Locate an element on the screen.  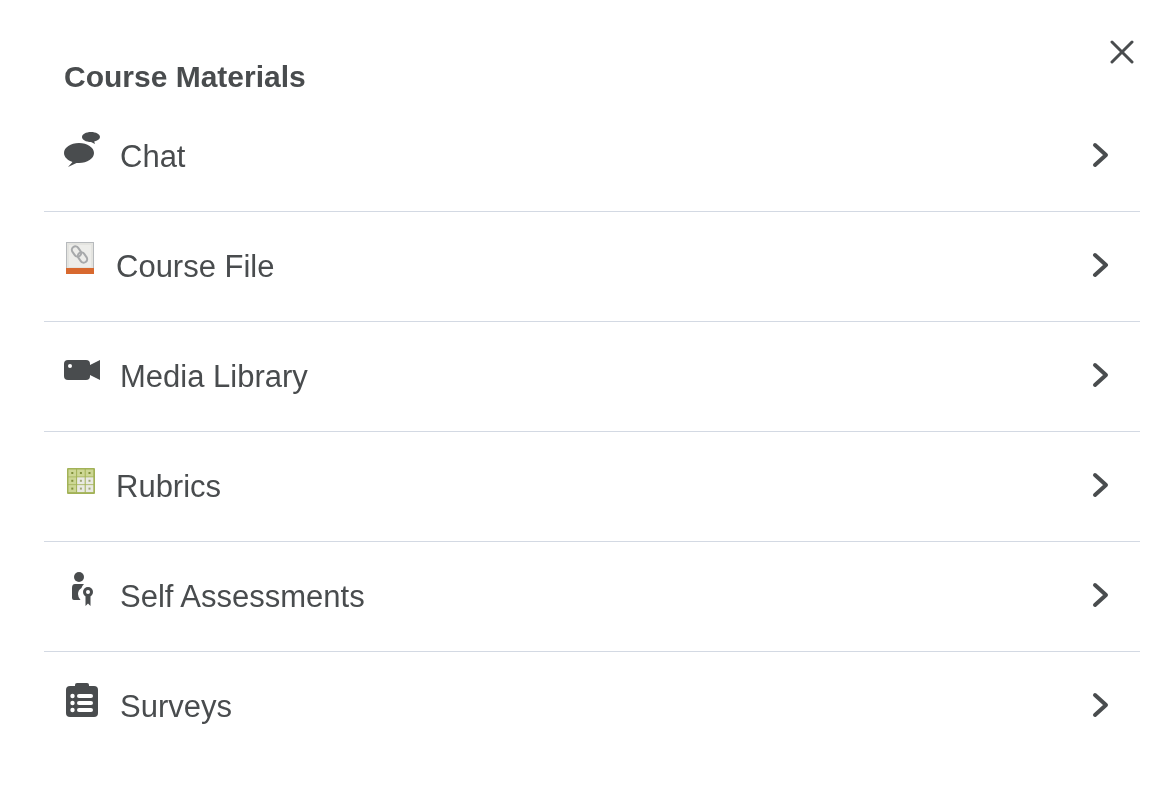
course-material-item: Chat is located at coordinates (592, 156).